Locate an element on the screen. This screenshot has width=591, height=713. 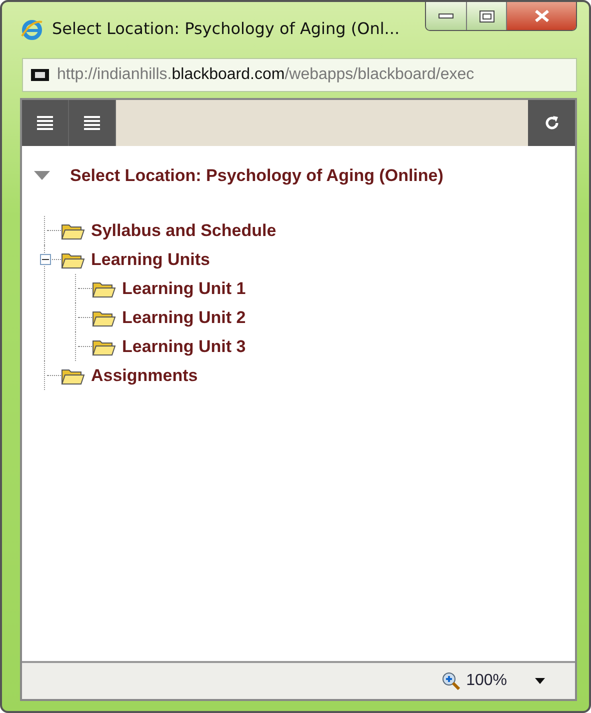
refresh-button is located at coordinates (551, 123).